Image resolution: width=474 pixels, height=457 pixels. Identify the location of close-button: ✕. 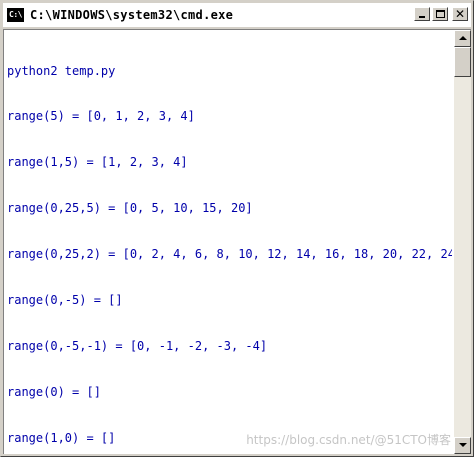
(460, 14).